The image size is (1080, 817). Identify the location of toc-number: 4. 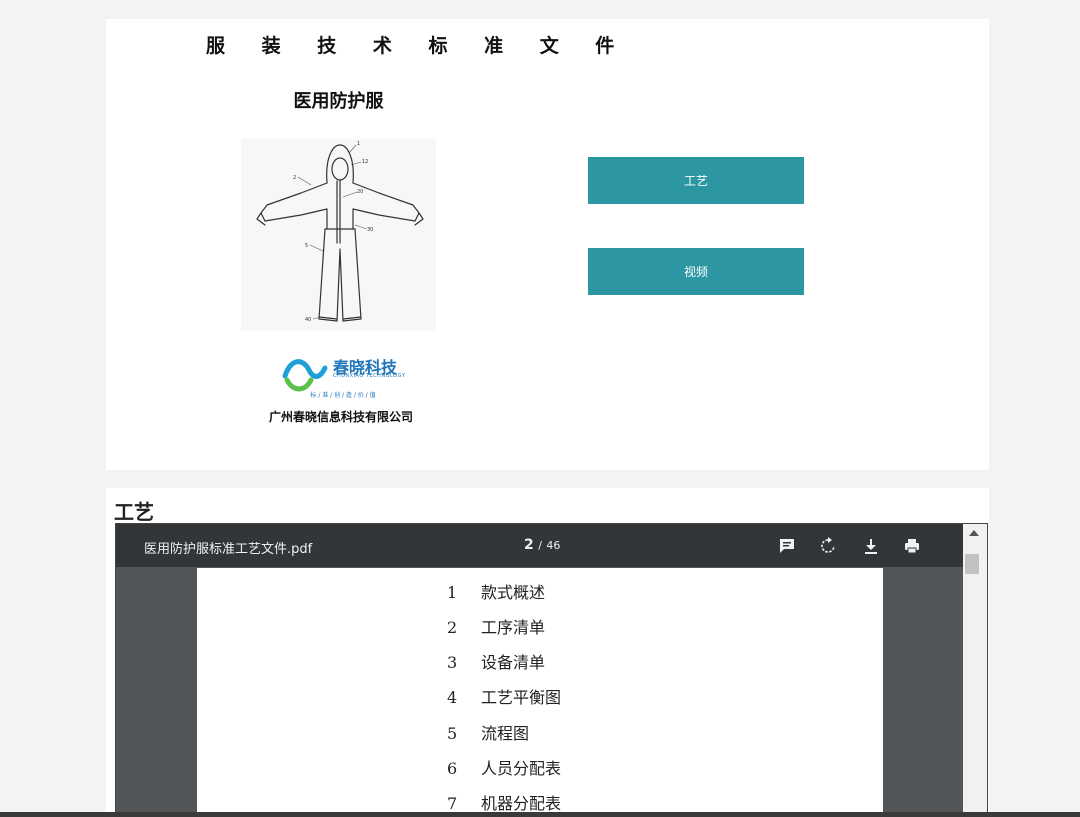
(452, 697).